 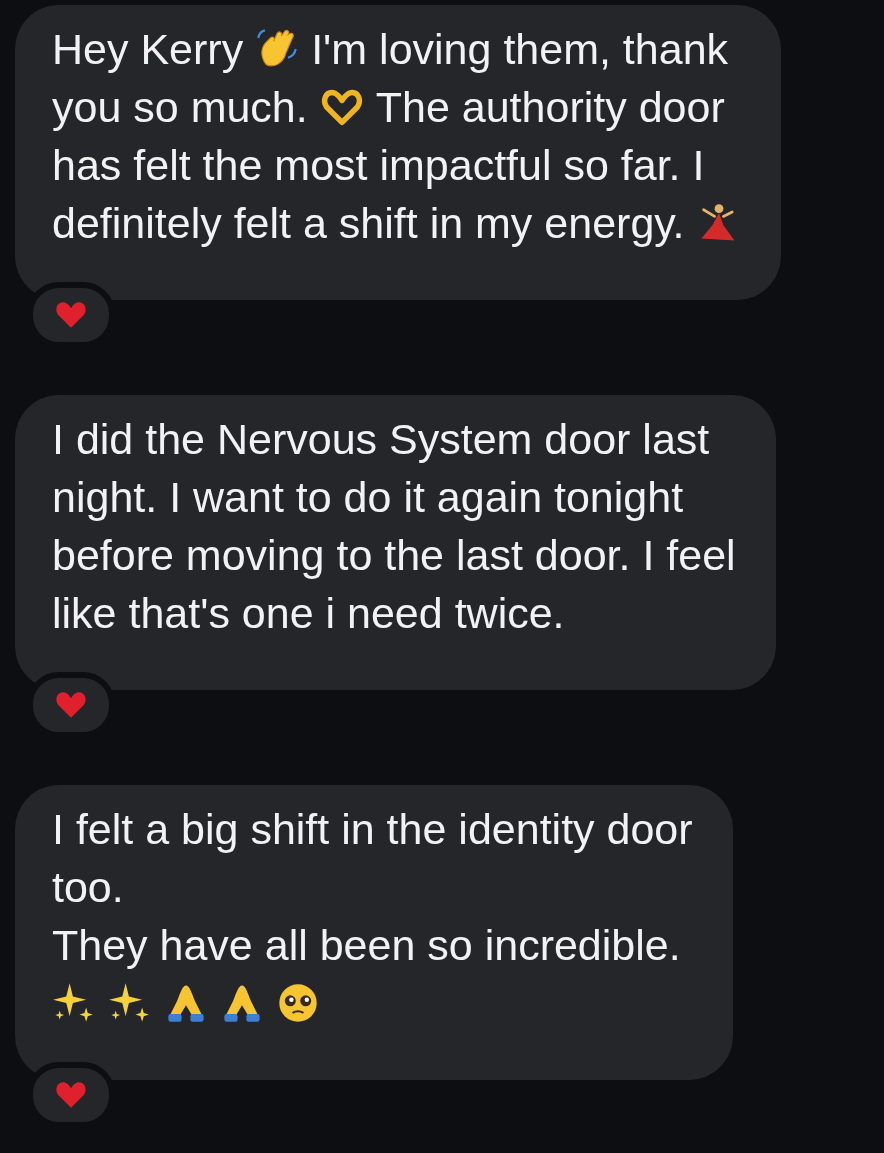 What do you see at coordinates (368, 223) in the screenshot?
I see `message-text: definitely felt a shift in my energy.` at bounding box center [368, 223].